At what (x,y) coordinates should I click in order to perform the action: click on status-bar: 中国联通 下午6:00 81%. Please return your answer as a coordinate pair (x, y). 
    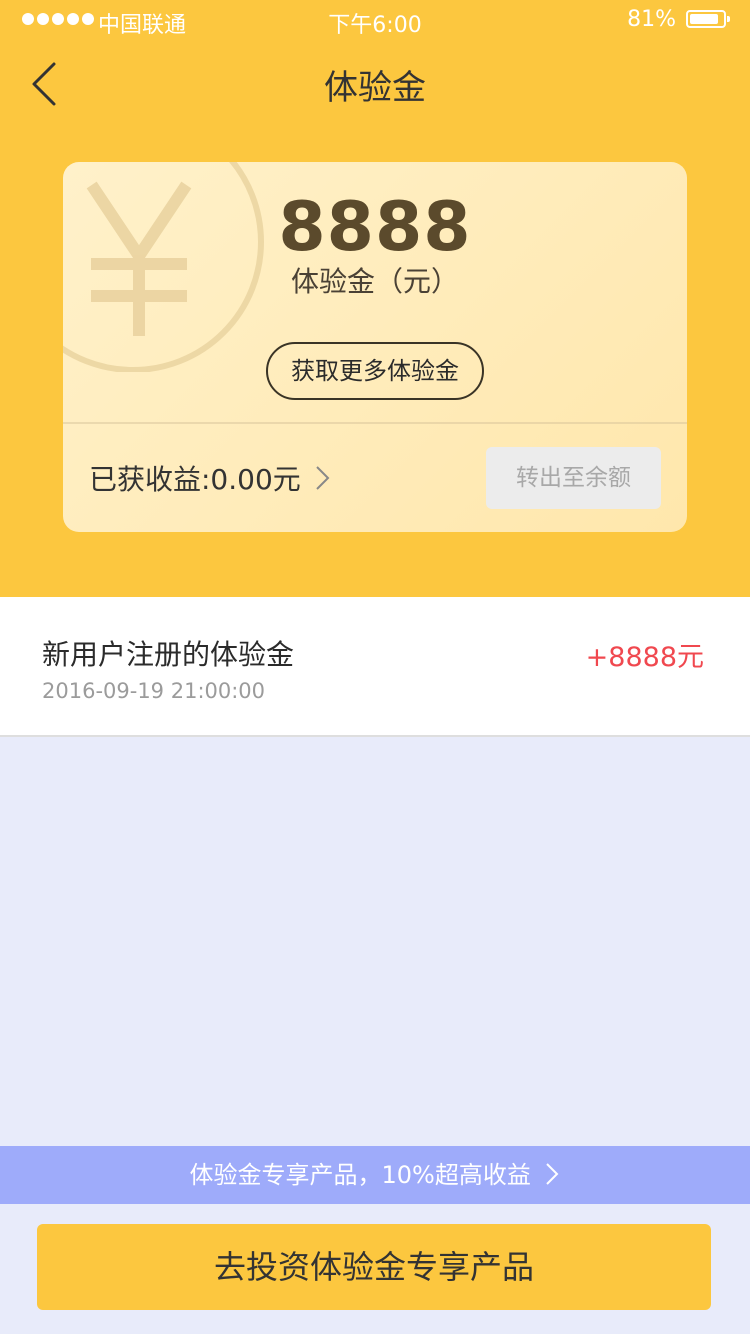
    Looking at the image, I should click on (375, 20).